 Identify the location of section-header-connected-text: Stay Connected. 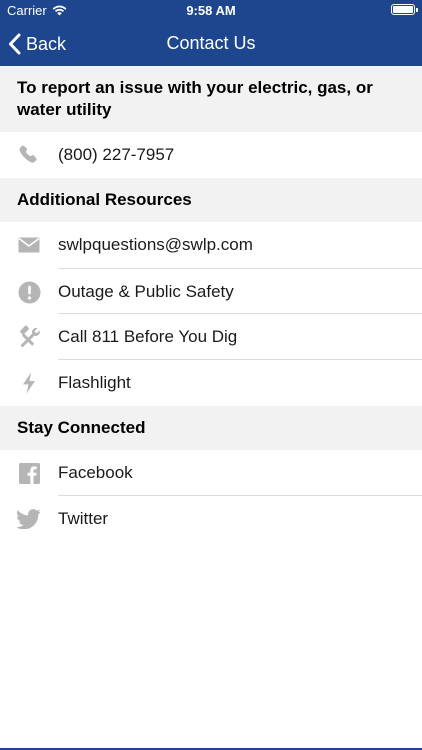
(81, 427).